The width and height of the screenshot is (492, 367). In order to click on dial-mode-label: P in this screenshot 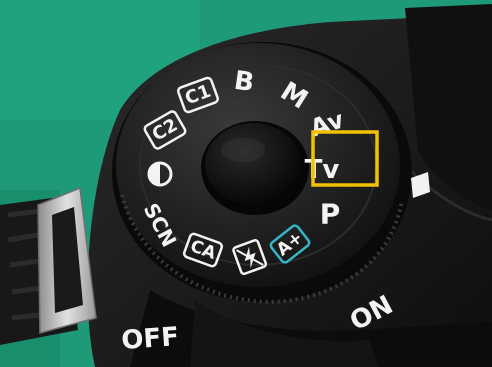, I will do `click(330, 214)`.